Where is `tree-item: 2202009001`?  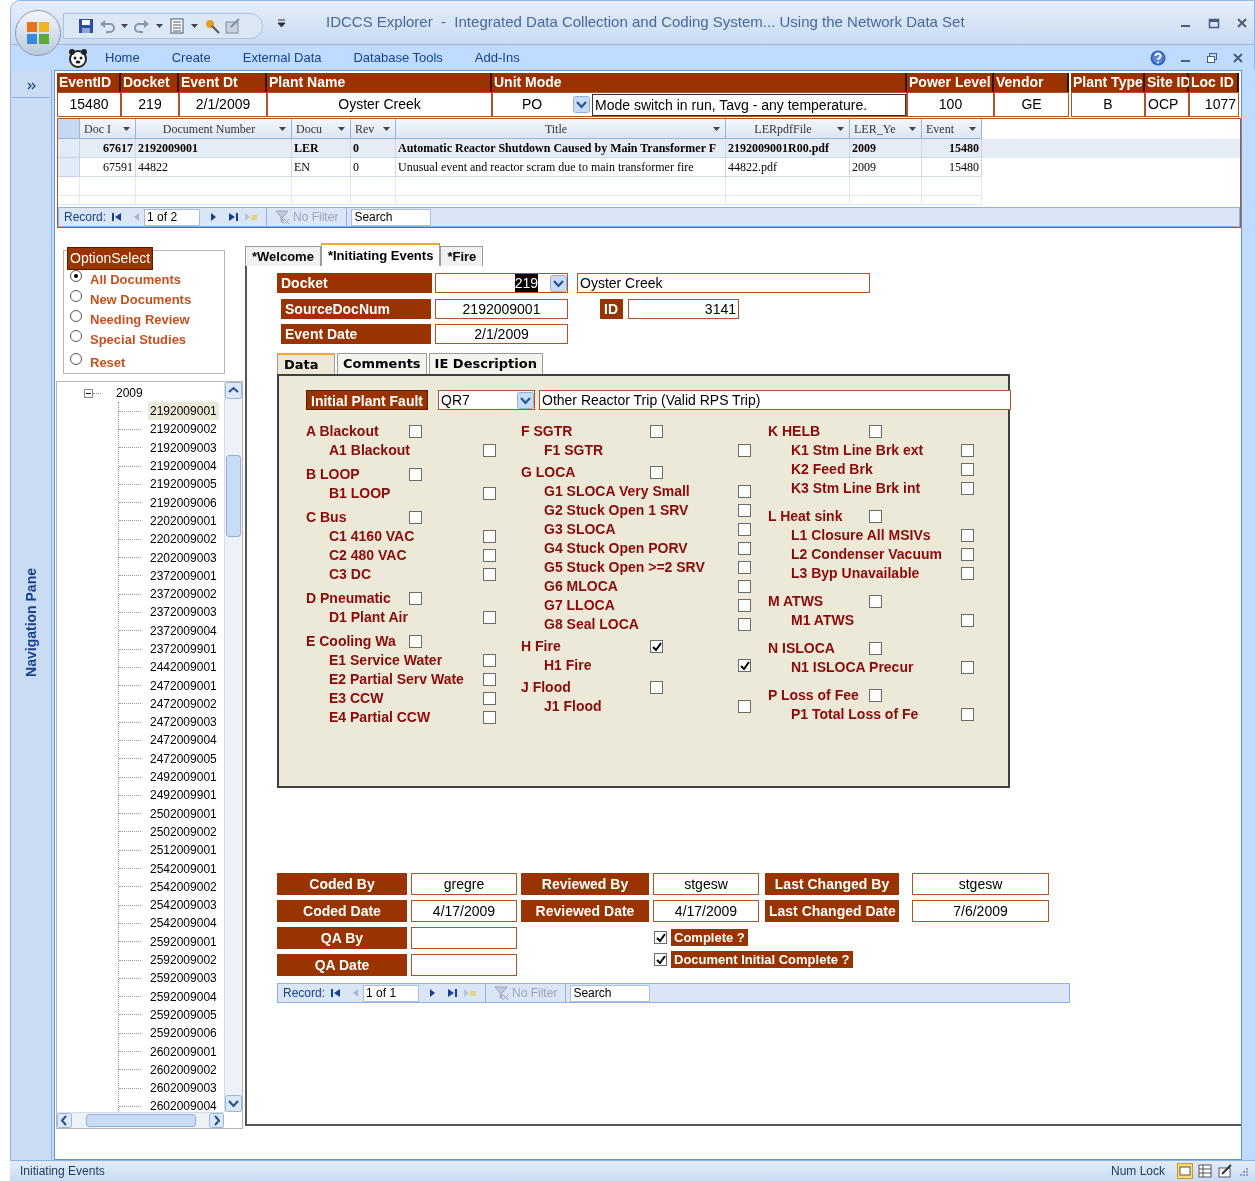 tree-item: 2202009001 is located at coordinates (183, 520).